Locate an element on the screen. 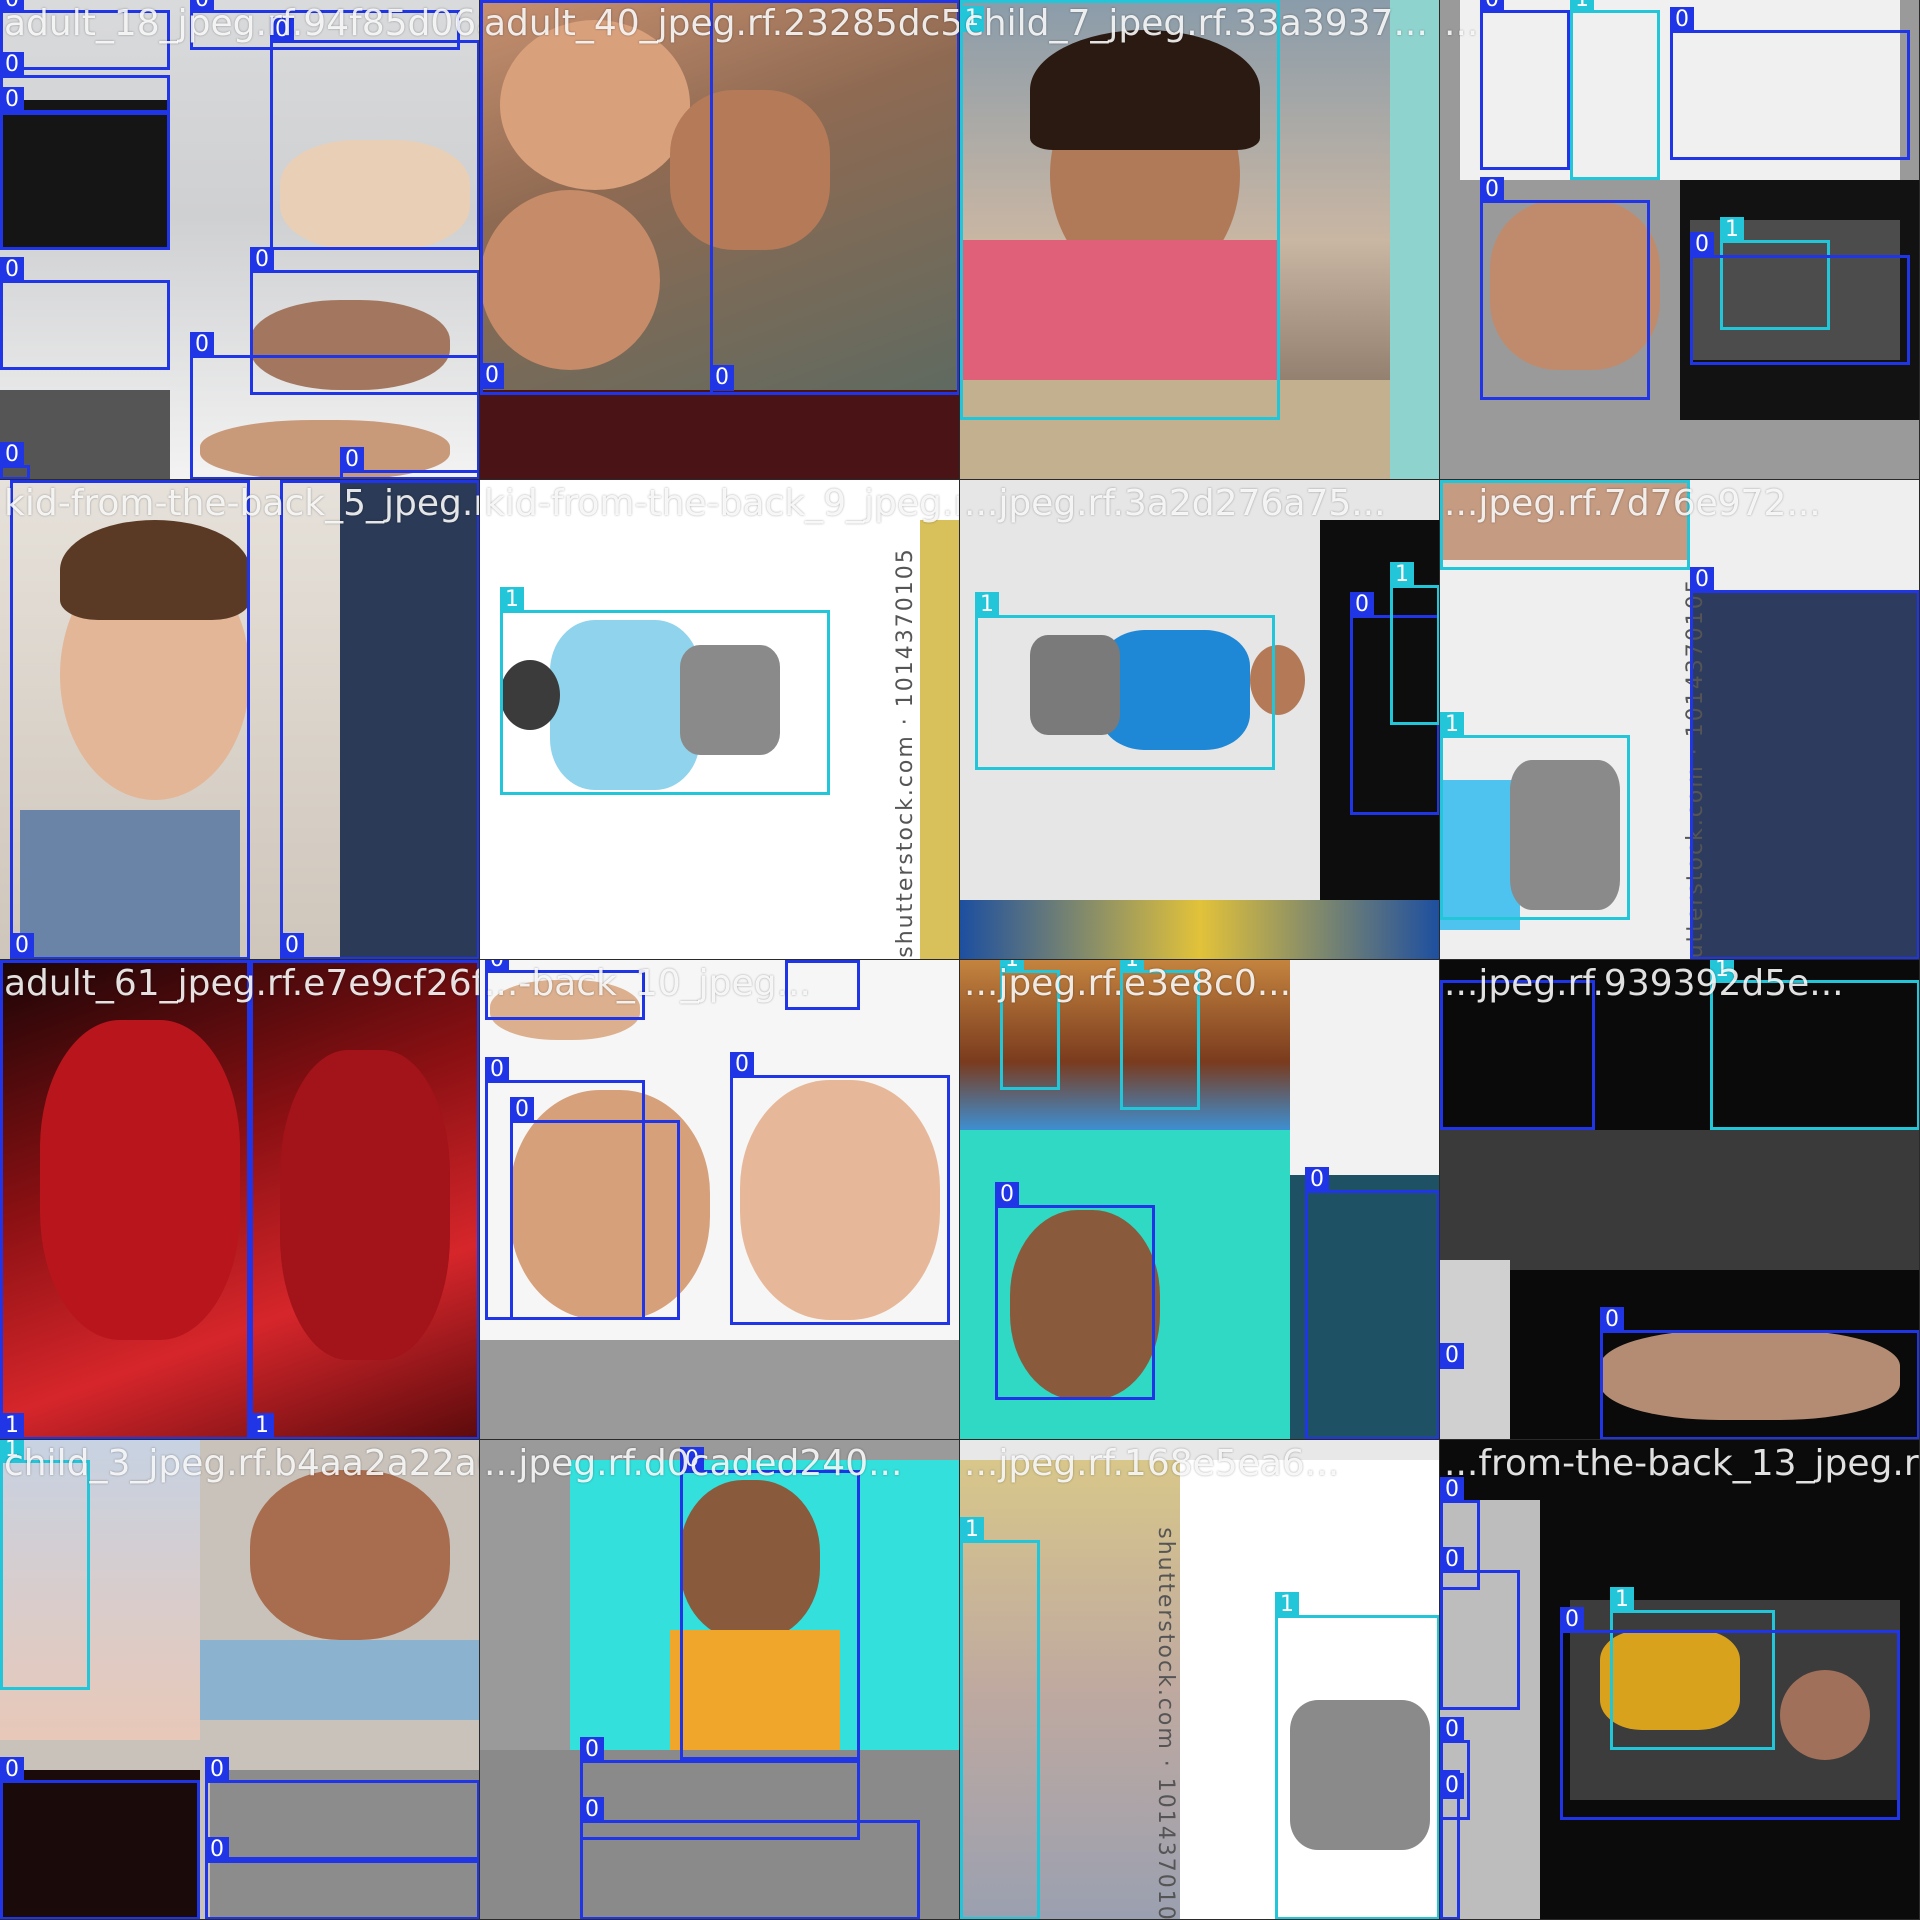 This screenshot has height=1920, width=1920. teal-panel is located at coordinates (1414, 239).